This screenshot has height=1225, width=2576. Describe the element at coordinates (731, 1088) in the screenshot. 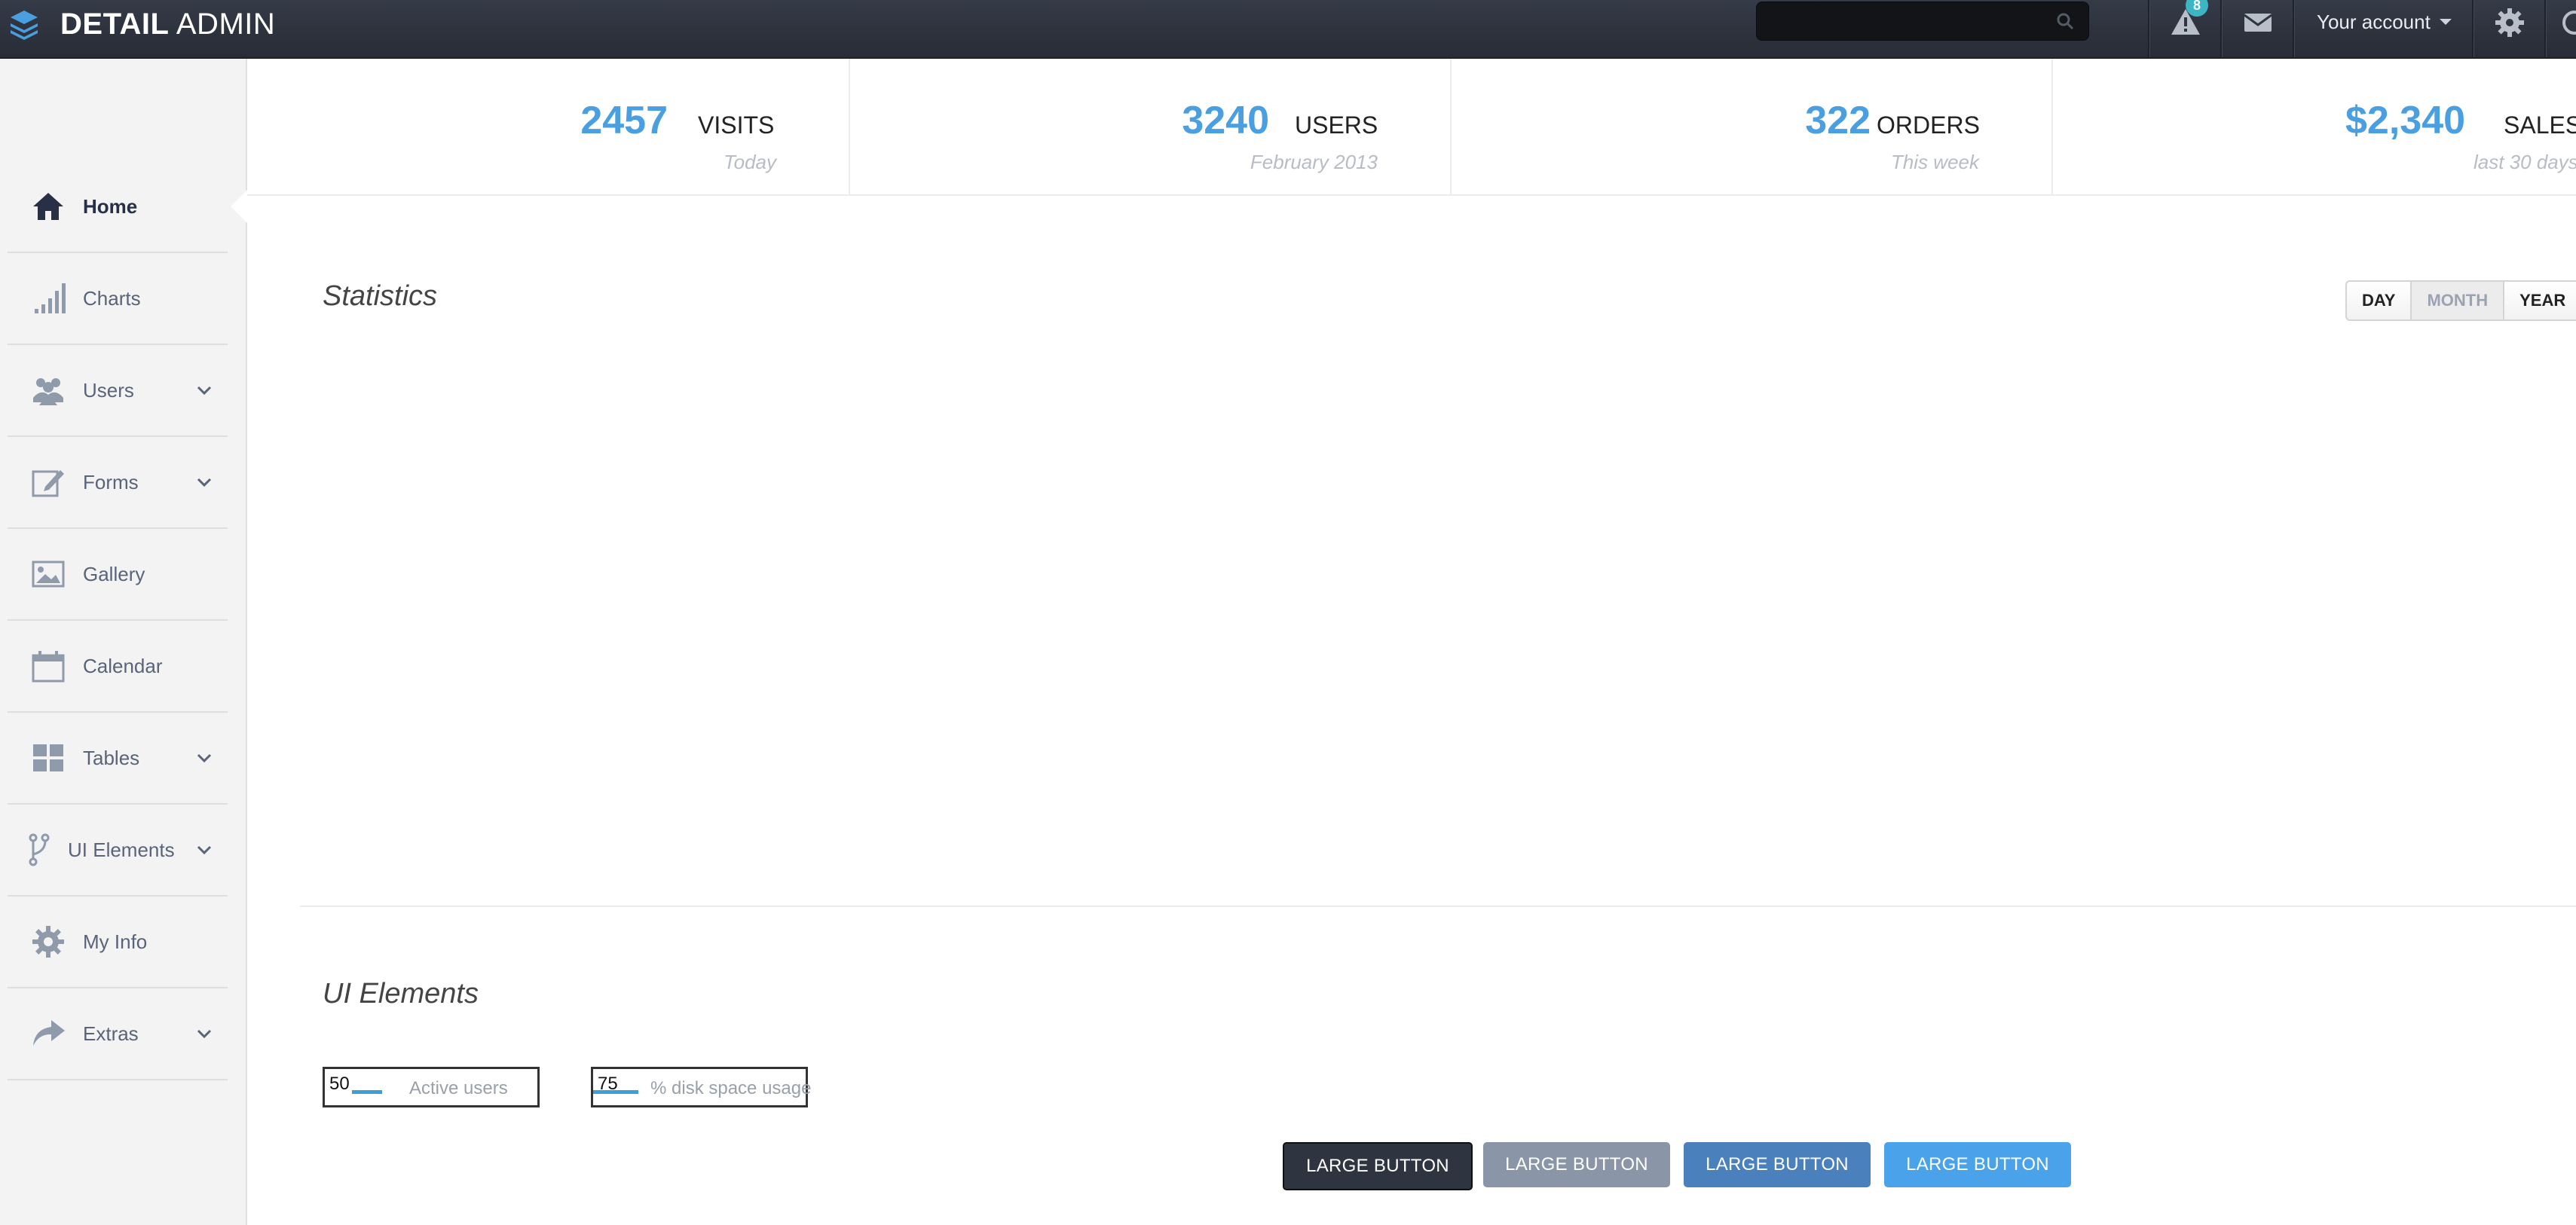

I see `knob-label: % disk space usage` at that location.